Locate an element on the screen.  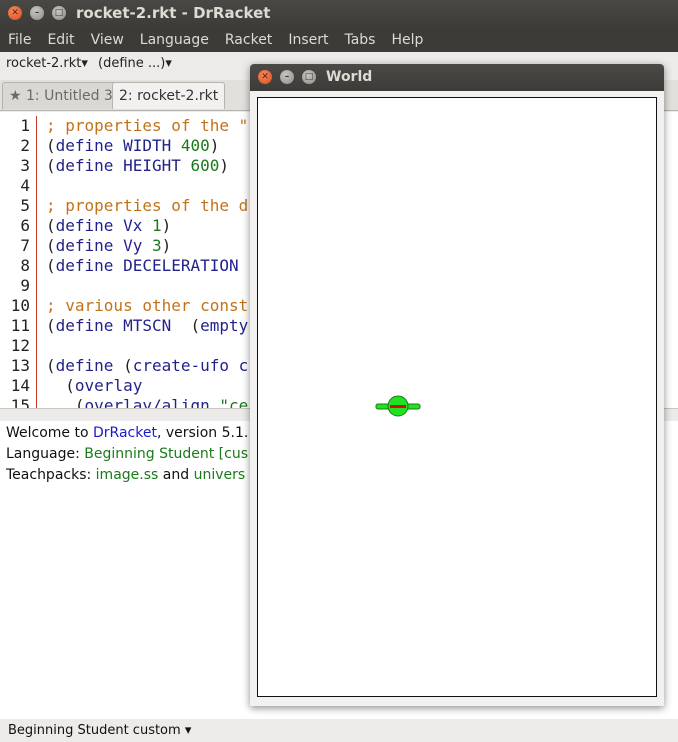
line-number: 15 is located at coordinates (20, 402).